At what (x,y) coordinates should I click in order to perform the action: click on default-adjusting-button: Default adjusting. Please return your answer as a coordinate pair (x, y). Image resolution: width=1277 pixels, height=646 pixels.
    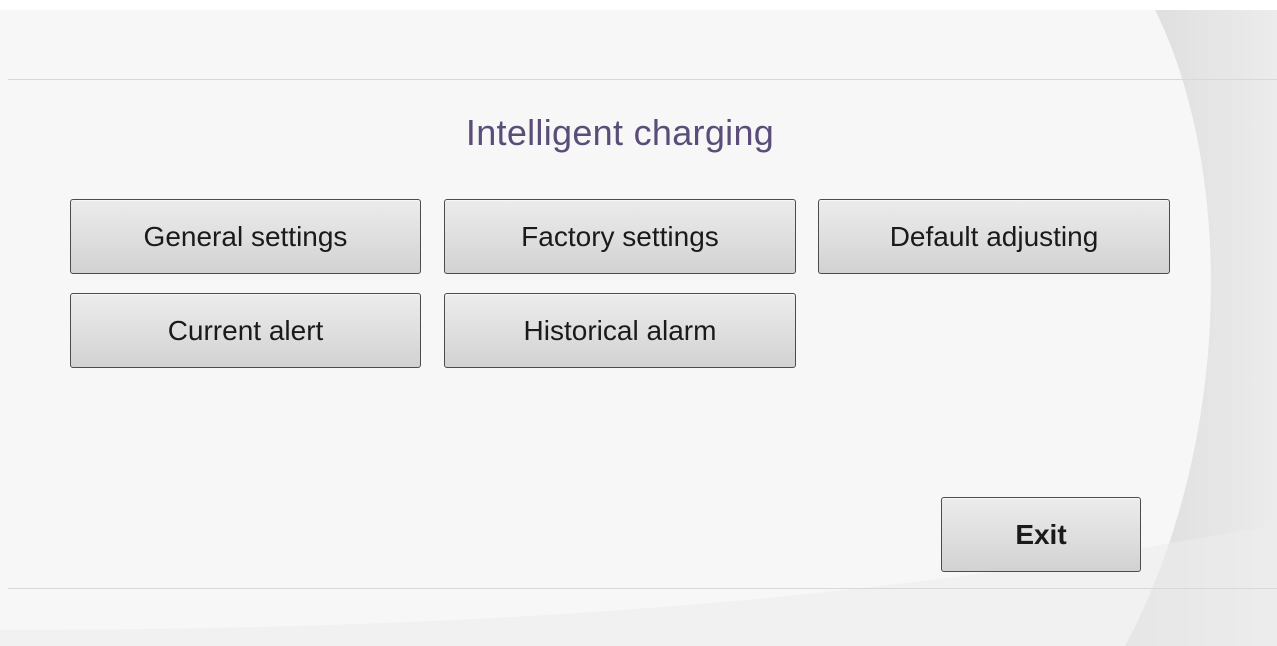
    Looking at the image, I should click on (994, 236).